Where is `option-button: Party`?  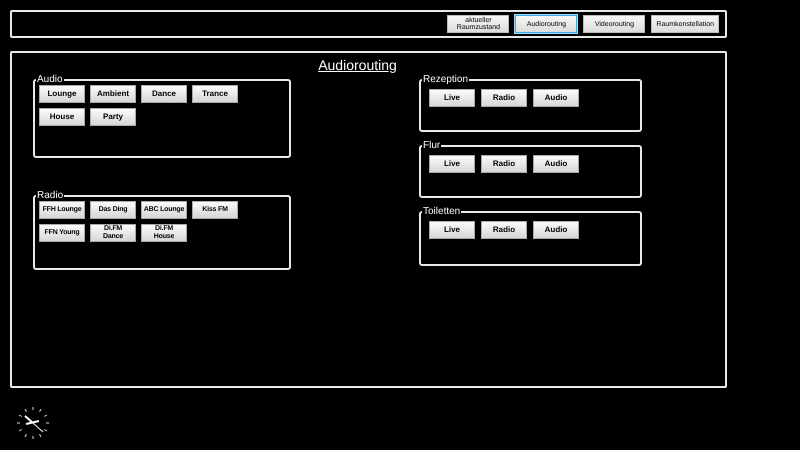
option-button: Party is located at coordinates (113, 117).